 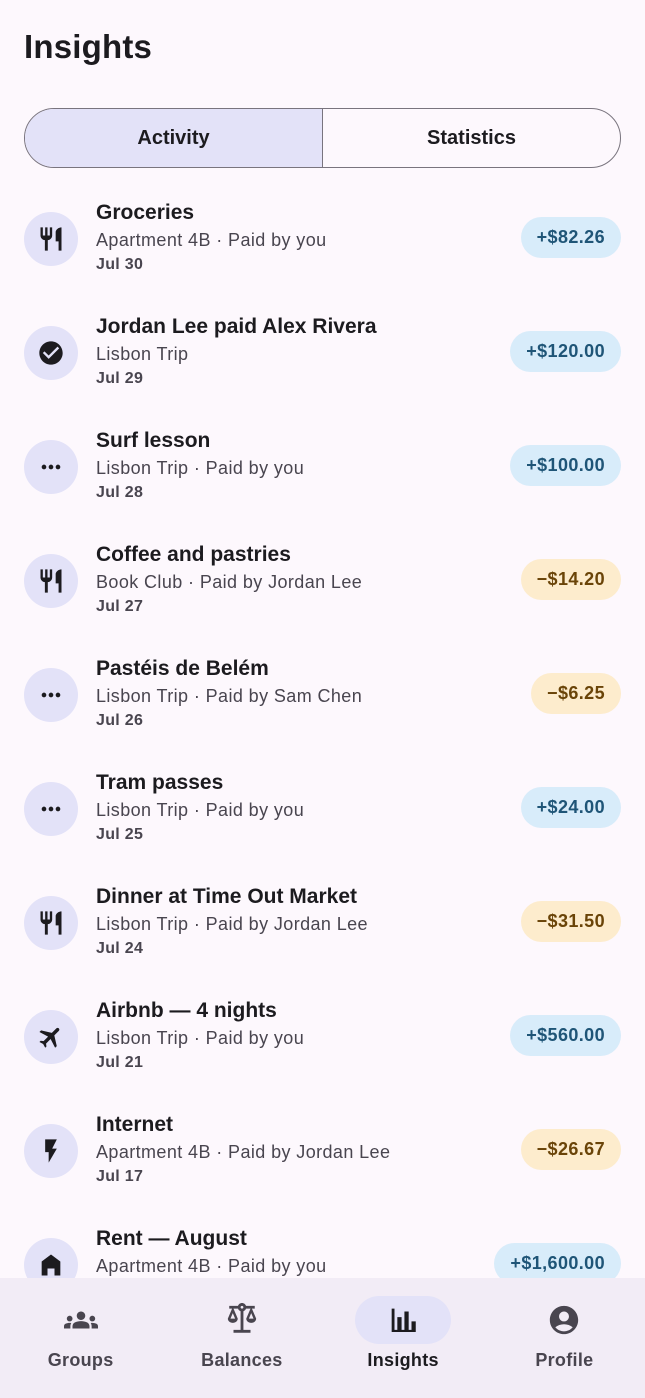 I want to click on activity-subtitle: Book Club · Paid by Jordan Lee, so click(x=229, y=582).